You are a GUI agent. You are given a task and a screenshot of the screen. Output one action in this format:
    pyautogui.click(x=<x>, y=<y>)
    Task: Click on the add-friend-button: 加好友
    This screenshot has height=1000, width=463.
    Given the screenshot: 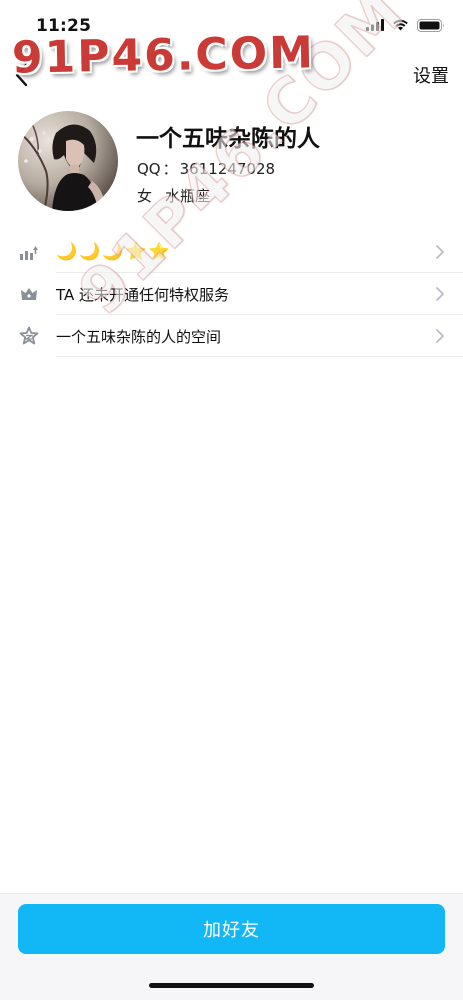 What is the action you would take?
    pyautogui.click(x=231, y=929)
    